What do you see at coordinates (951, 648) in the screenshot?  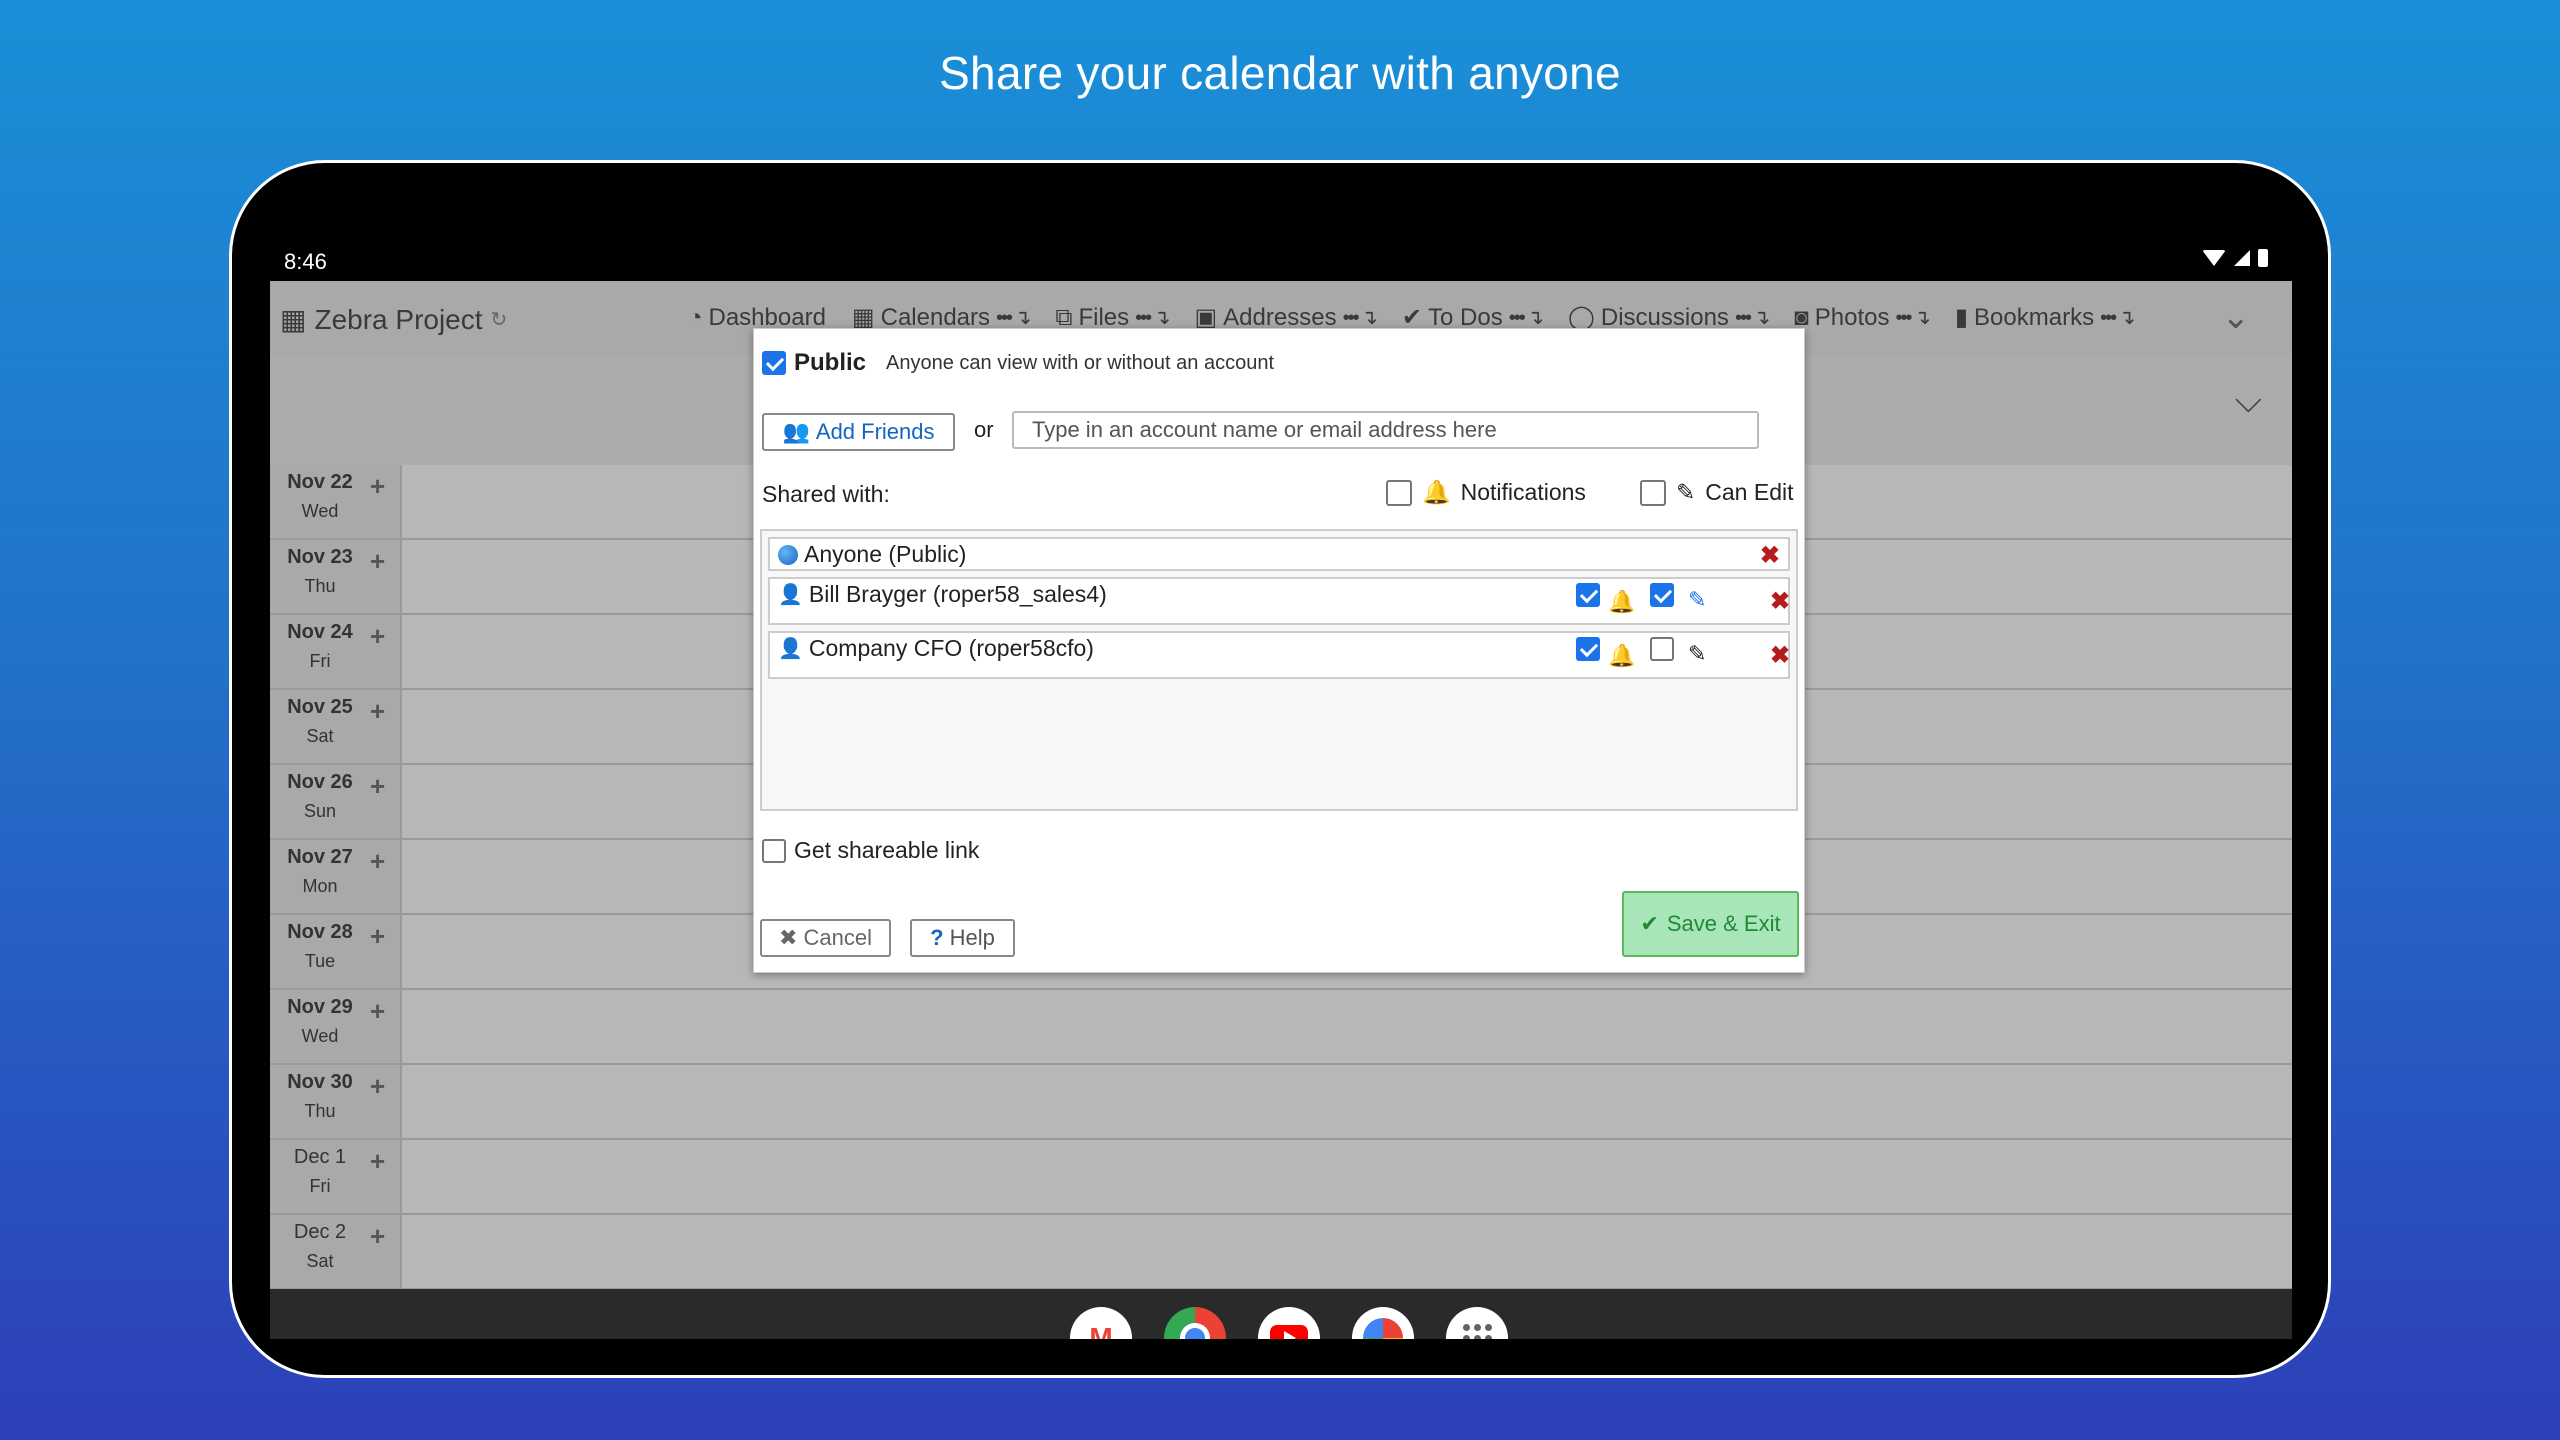 I see `share-row-name: Company CFO (roper58cfo)` at bounding box center [951, 648].